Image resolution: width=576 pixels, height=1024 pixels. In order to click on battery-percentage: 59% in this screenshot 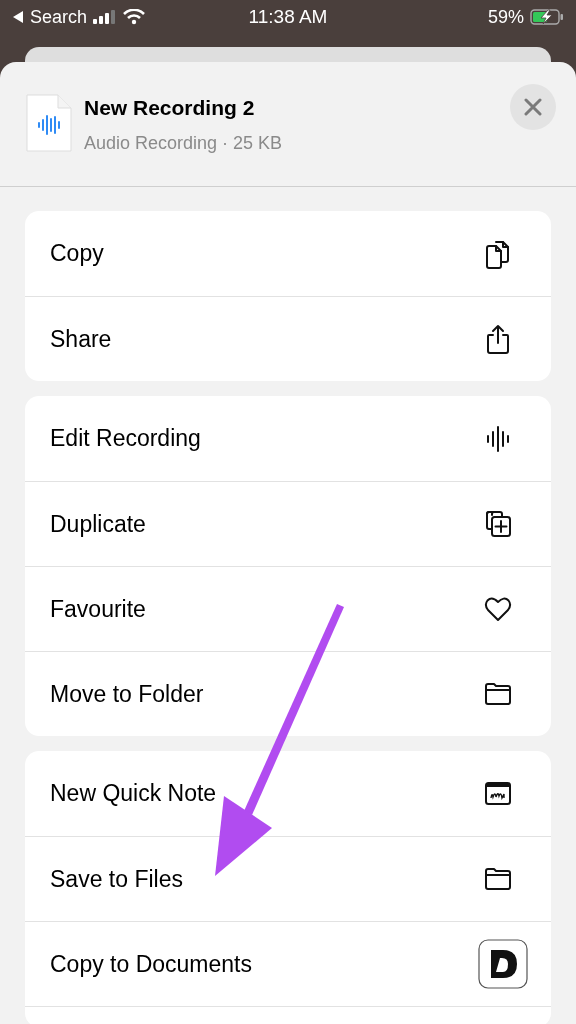, I will do `click(505, 17)`.